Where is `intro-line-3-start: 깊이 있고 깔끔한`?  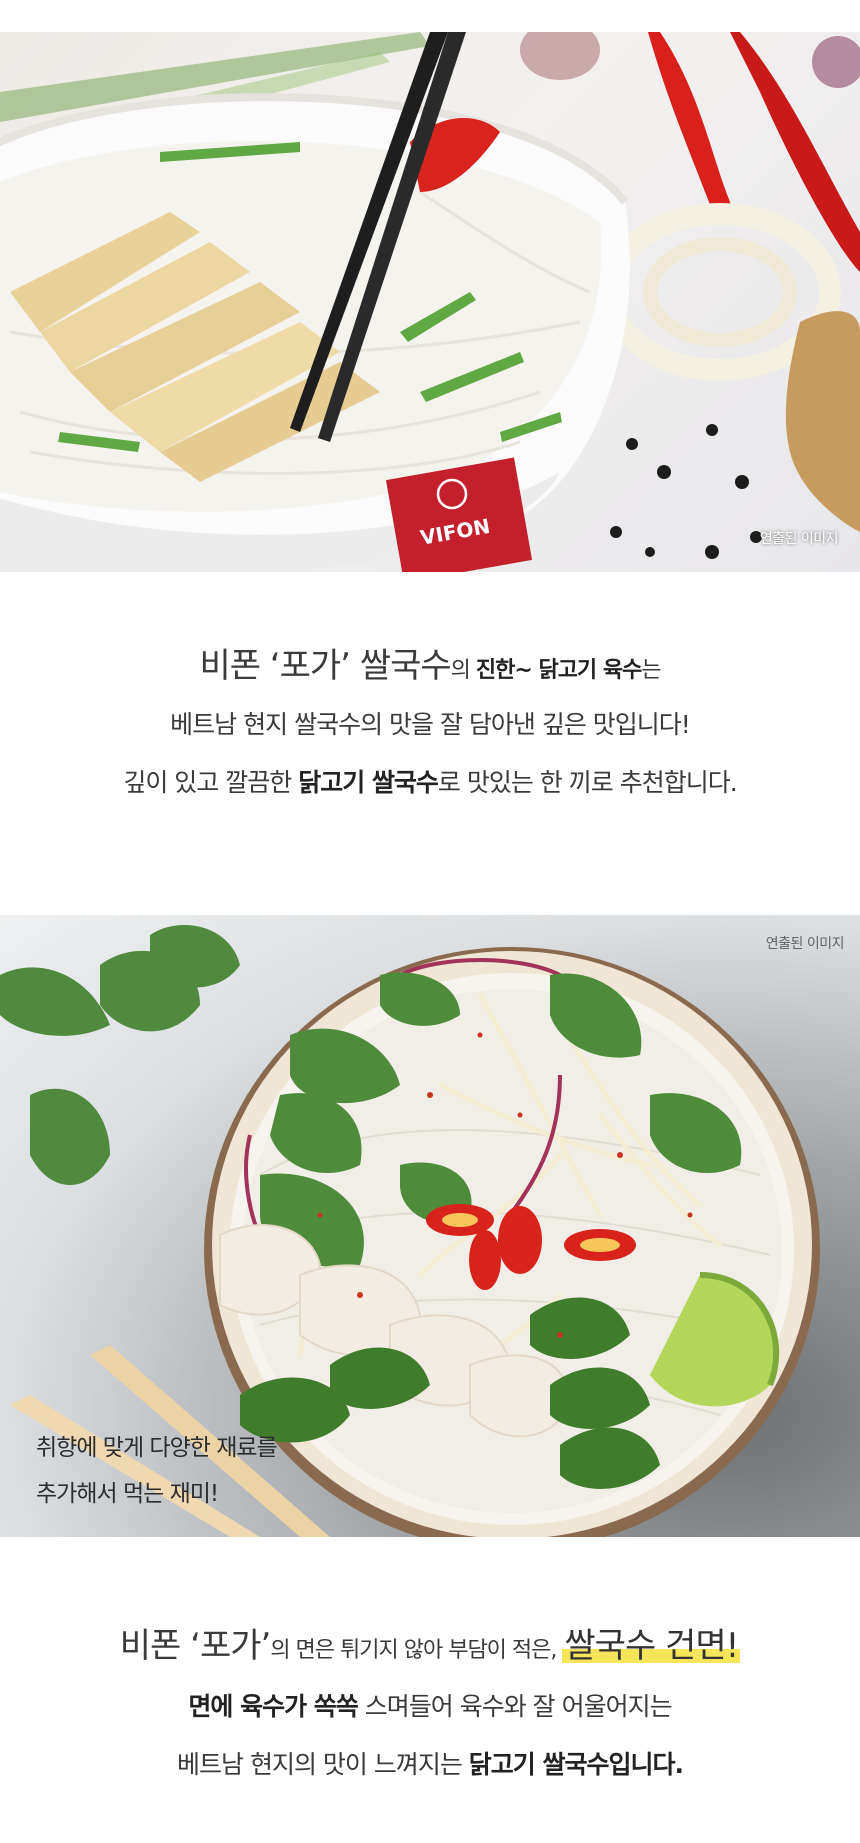 intro-line-3-start: 깊이 있고 깔끔한 is located at coordinates (211, 782).